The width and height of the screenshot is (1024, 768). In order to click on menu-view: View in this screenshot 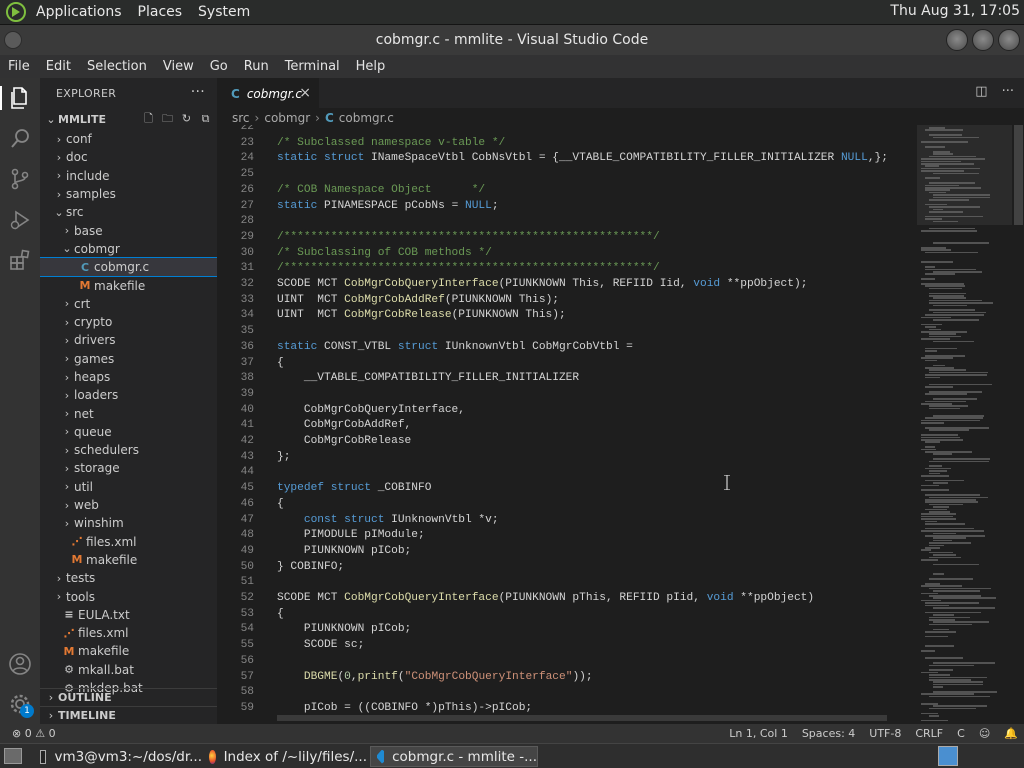, I will do `click(178, 66)`.